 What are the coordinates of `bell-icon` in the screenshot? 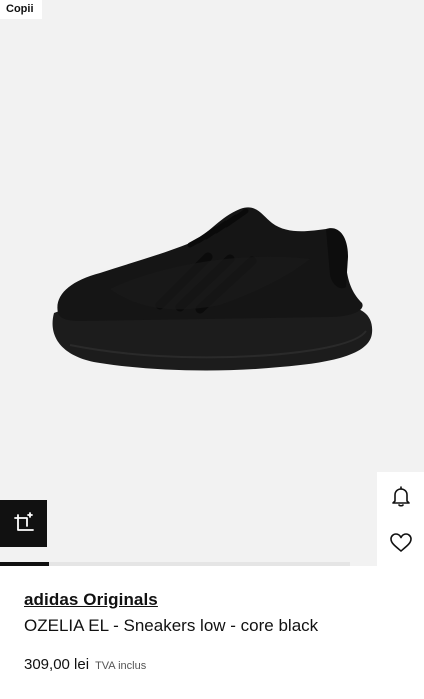 It's located at (401, 496).